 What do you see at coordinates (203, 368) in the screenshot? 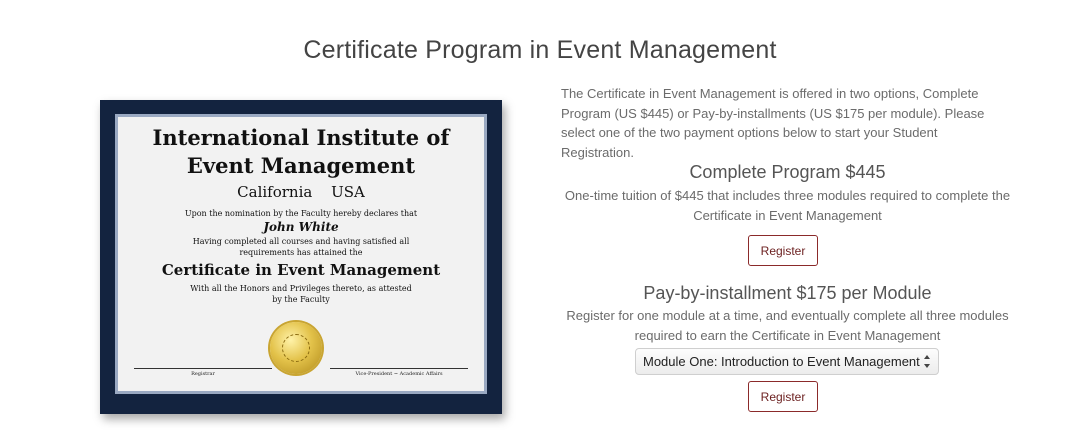
I see `signature-line-left` at bounding box center [203, 368].